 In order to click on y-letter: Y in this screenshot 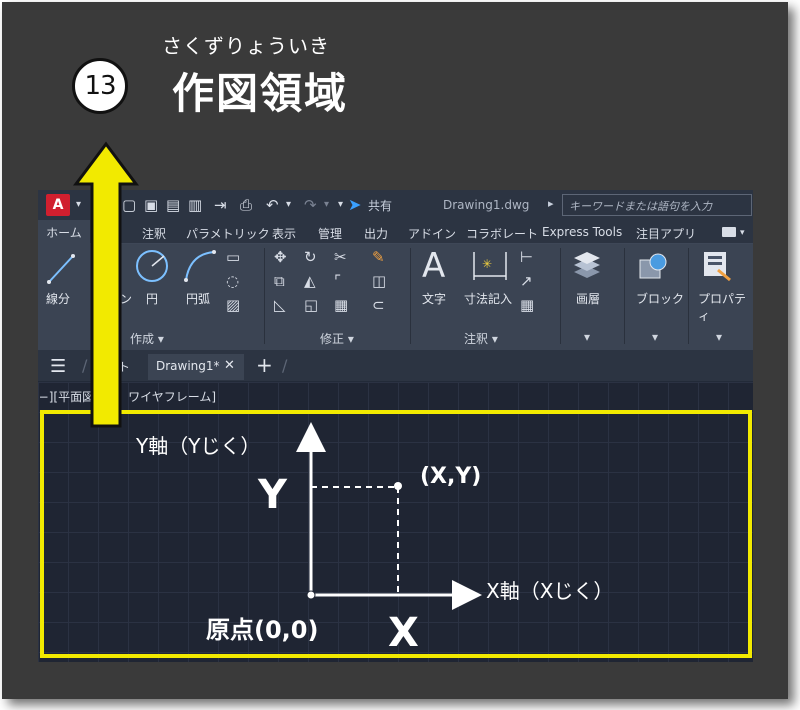, I will do `click(272, 495)`.